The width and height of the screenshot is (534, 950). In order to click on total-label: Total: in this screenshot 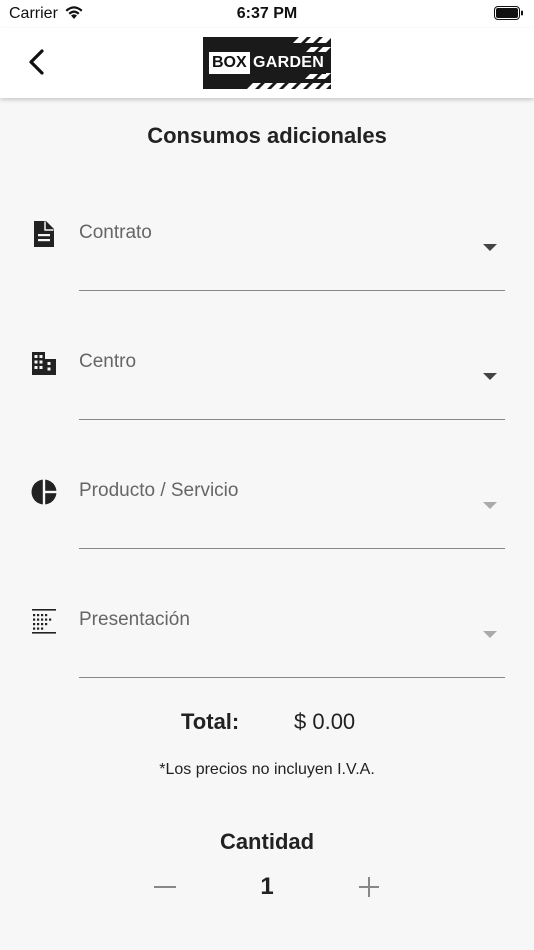, I will do `click(210, 721)`.